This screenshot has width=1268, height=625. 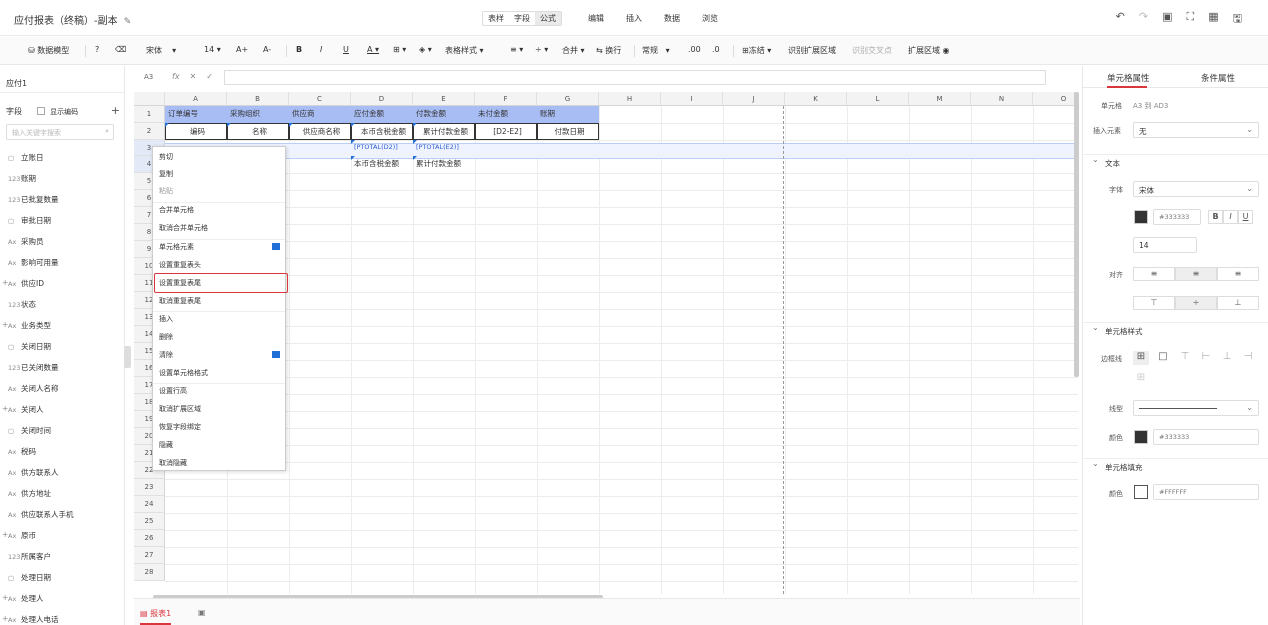 What do you see at coordinates (568, 114) in the screenshot?
I see `cell: 账期` at bounding box center [568, 114].